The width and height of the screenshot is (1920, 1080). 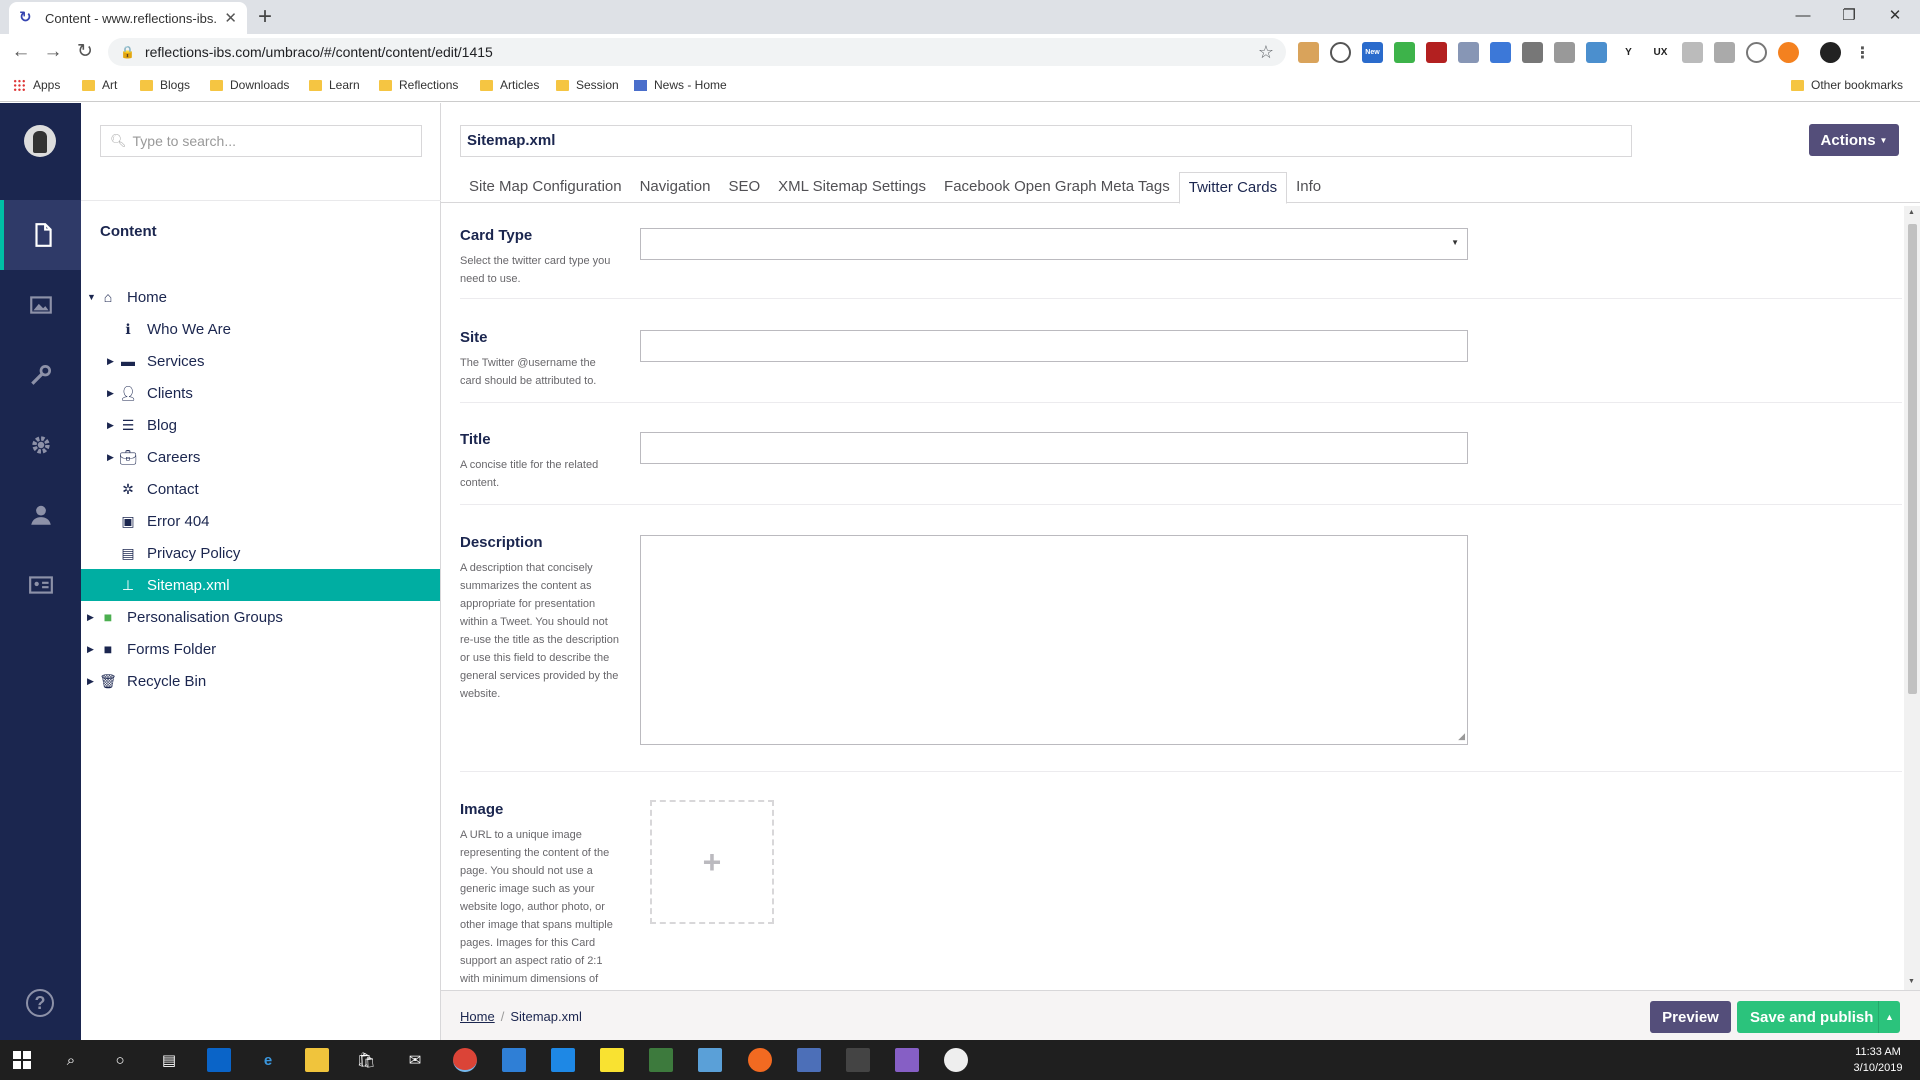 What do you see at coordinates (366, 1060) in the screenshot?
I see `store-icon: 🛍︎` at bounding box center [366, 1060].